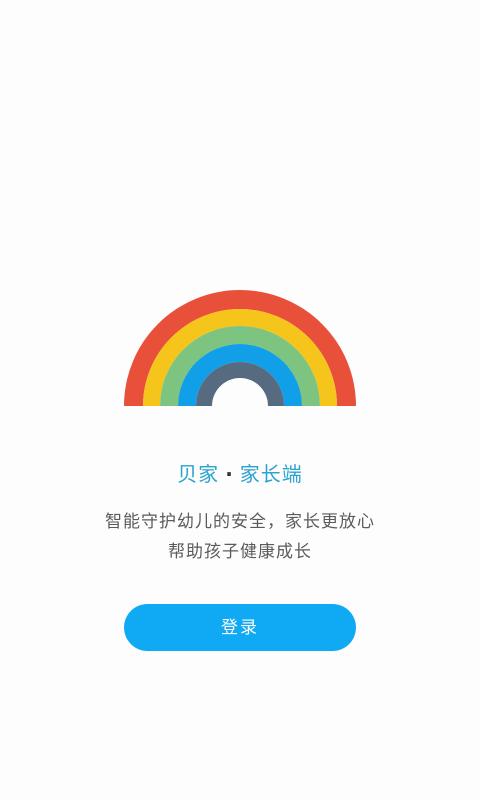 The width and height of the screenshot is (480, 800). Describe the element at coordinates (271, 474) in the screenshot. I see `role-name: 家长端` at that location.